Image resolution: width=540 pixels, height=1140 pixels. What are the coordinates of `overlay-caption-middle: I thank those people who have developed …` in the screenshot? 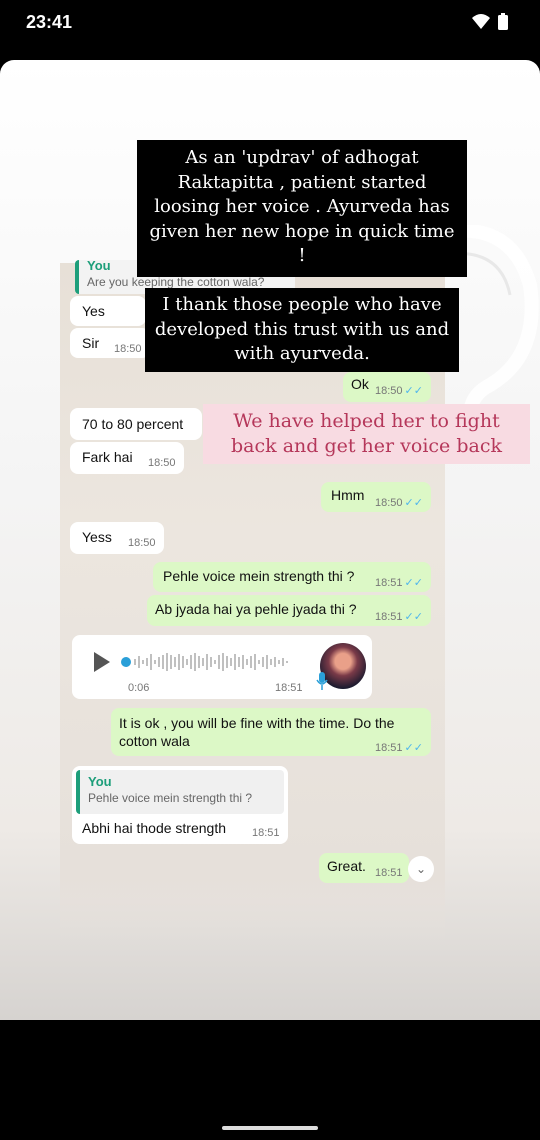 It's located at (302, 330).